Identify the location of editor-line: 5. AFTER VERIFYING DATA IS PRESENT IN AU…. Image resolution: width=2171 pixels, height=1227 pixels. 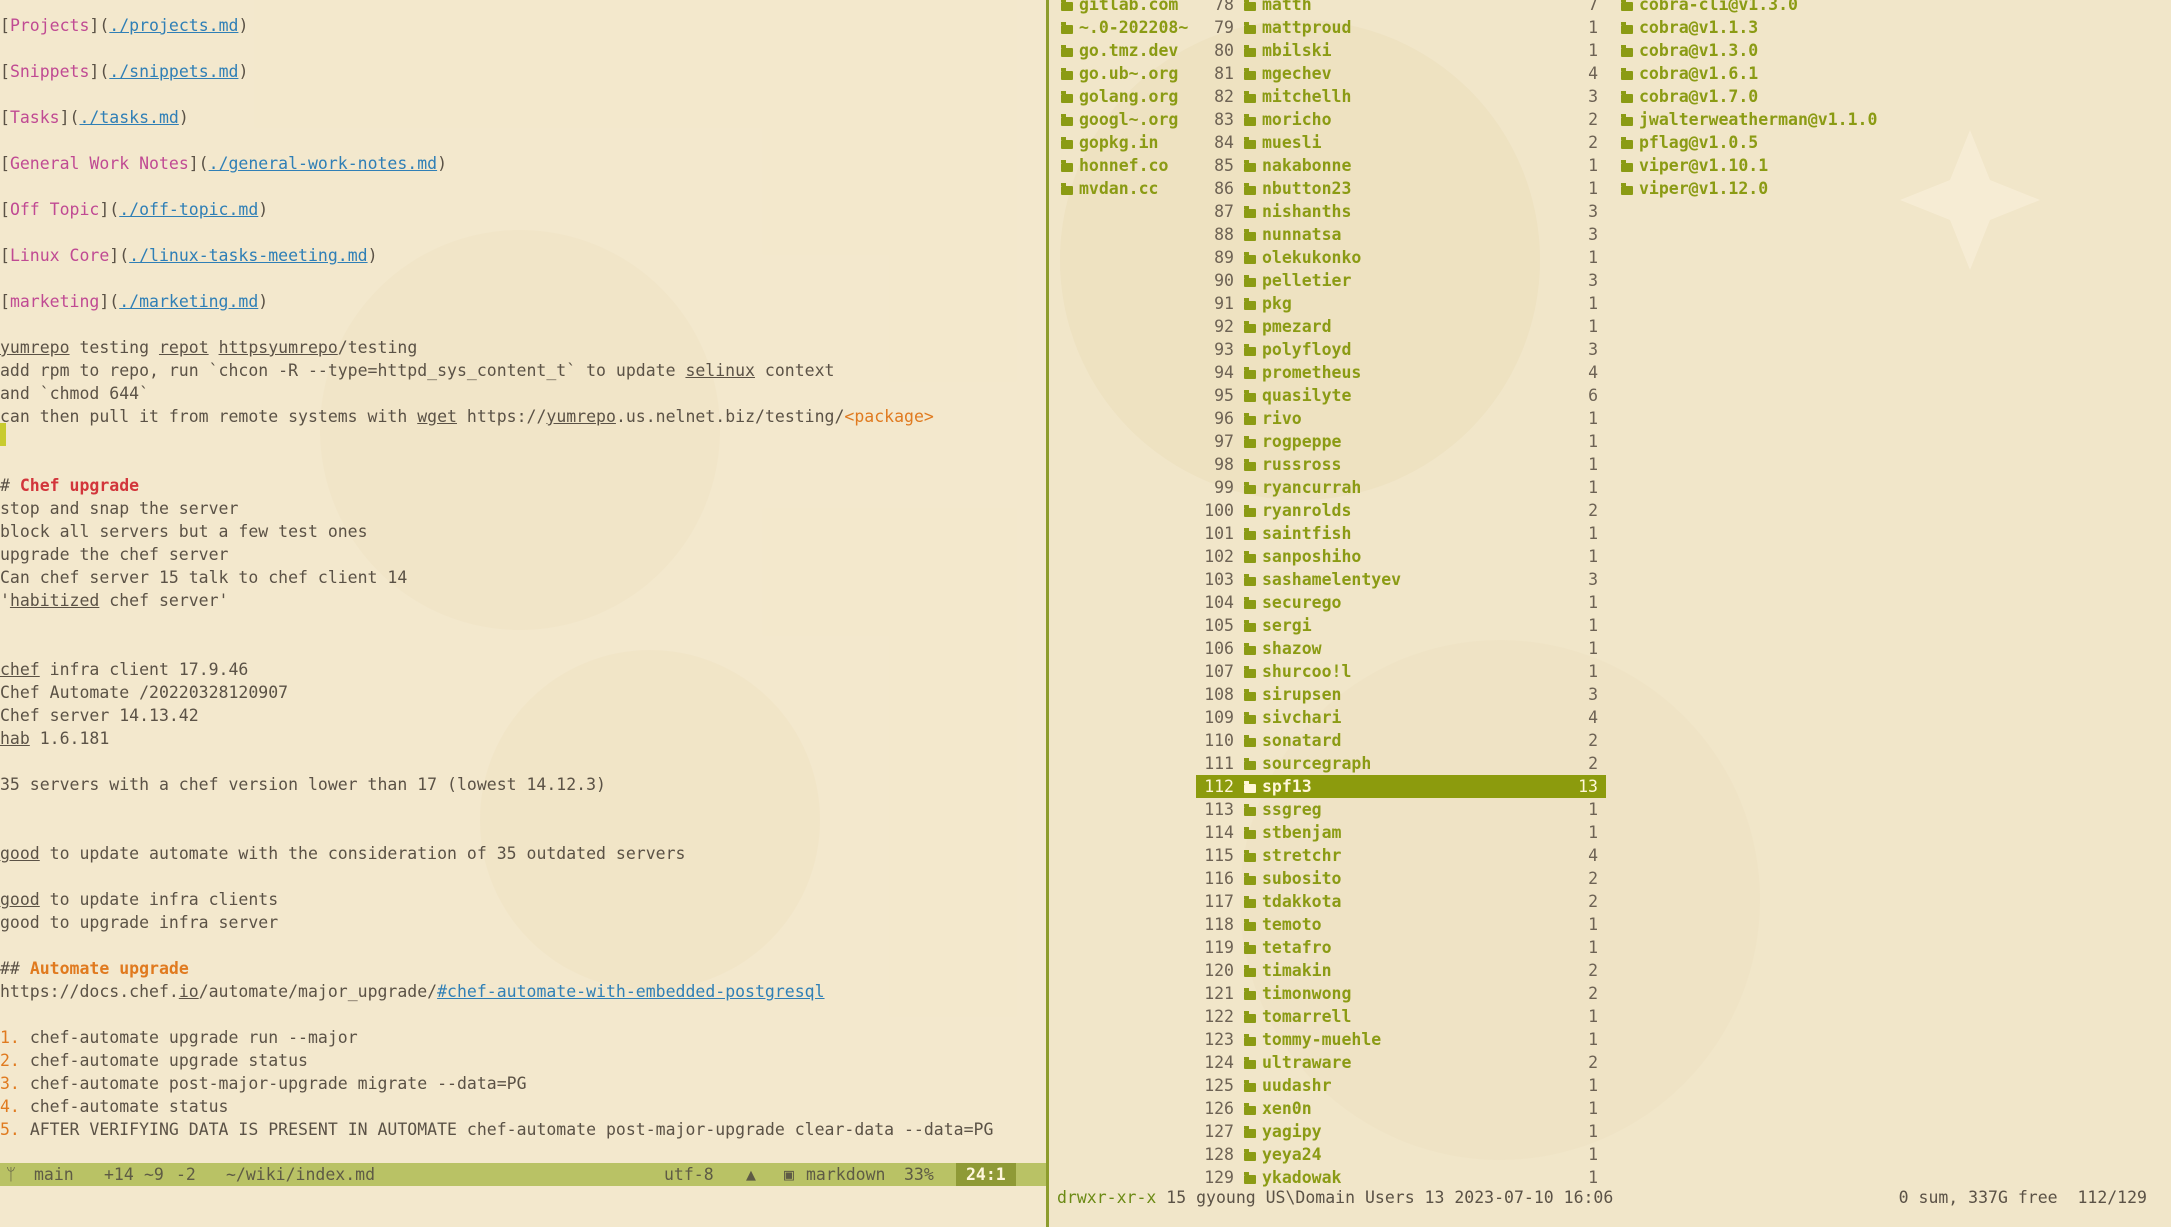
(496, 1129).